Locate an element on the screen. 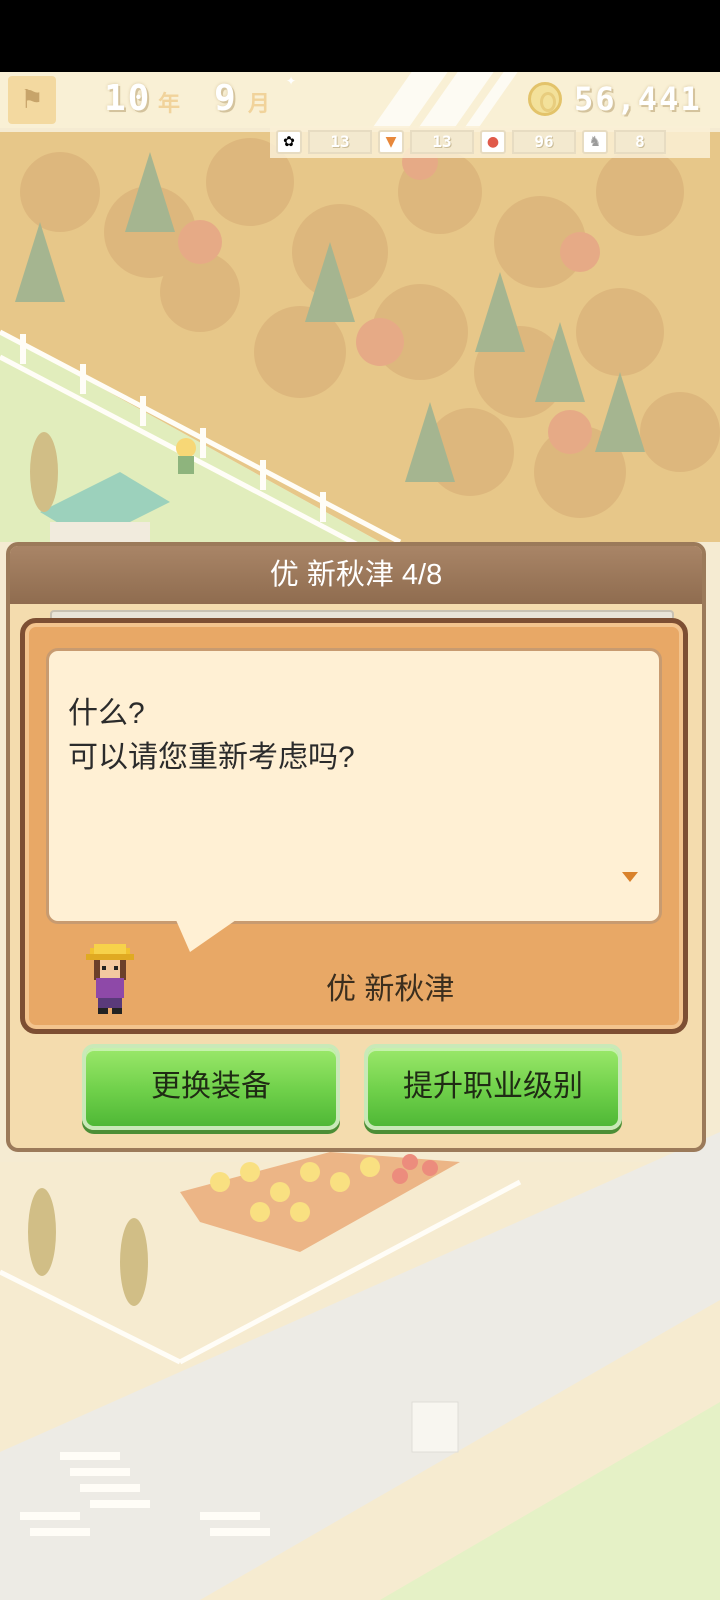 The image size is (720, 1600). resource-carrot: ▼ 13 is located at coordinates (426, 142).